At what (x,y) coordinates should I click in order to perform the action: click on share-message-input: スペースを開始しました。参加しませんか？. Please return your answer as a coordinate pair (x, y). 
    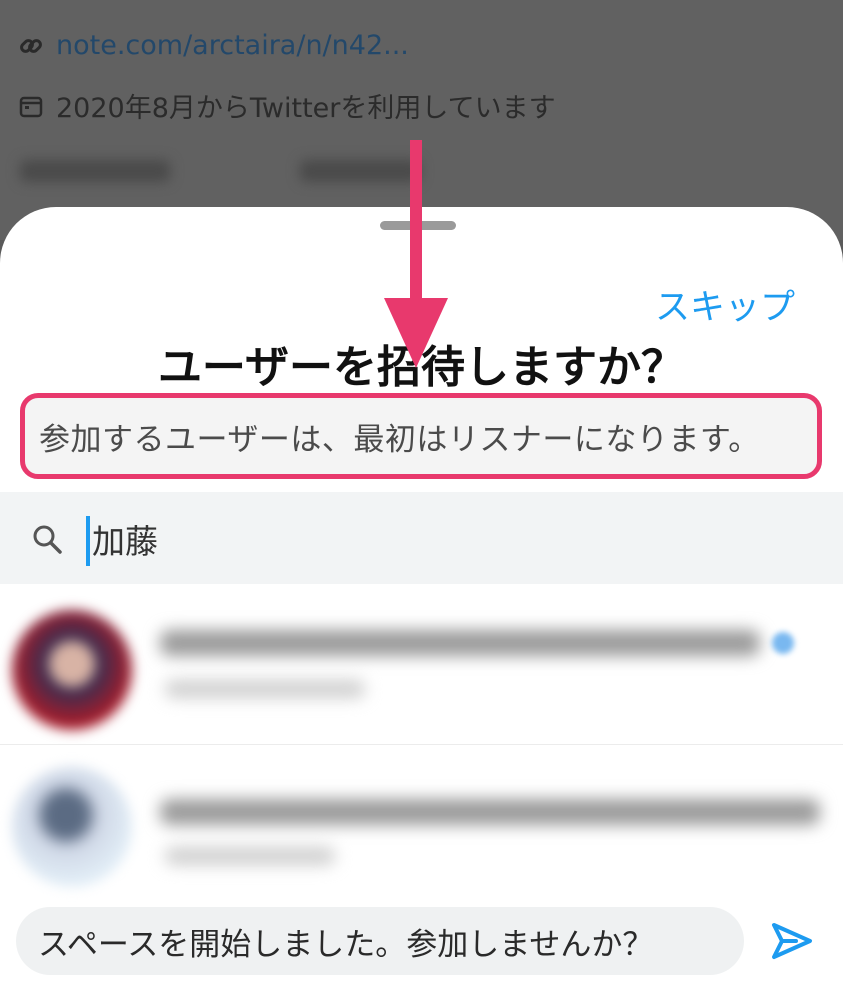
    Looking at the image, I should click on (380, 941).